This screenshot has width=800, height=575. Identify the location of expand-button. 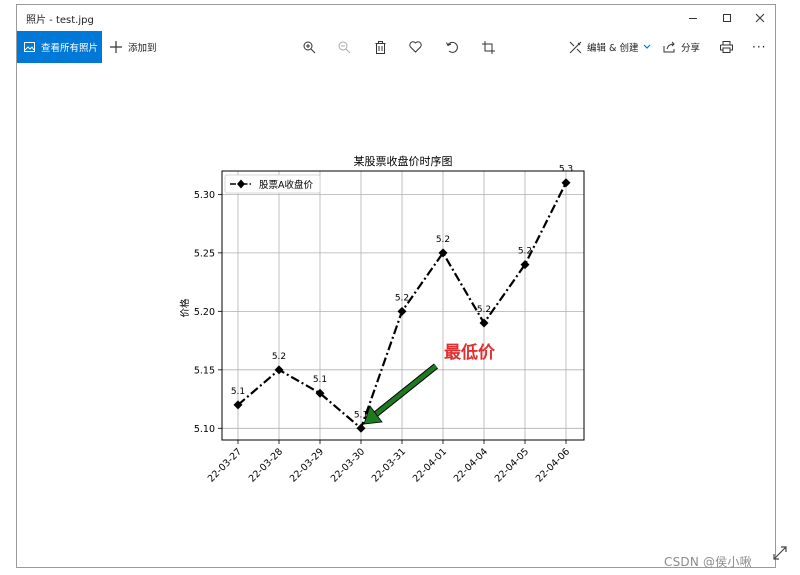
(780, 555).